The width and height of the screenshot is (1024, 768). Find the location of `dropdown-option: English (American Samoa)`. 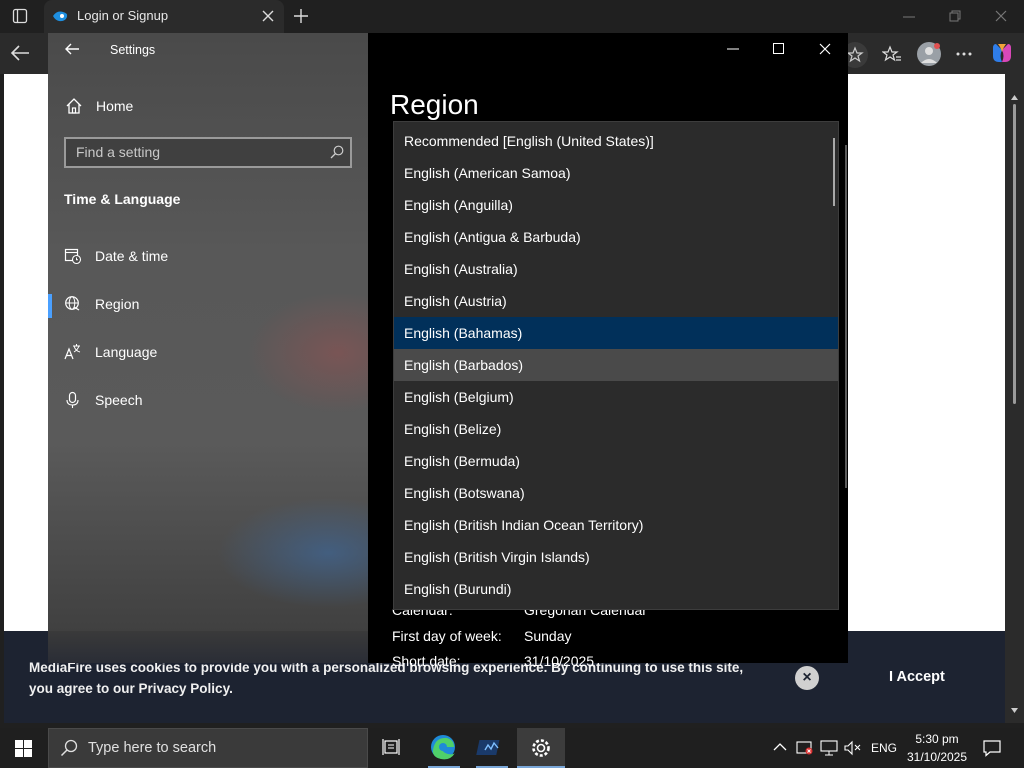

dropdown-option: English (American Samoa) is located at coordinates (616, 173).